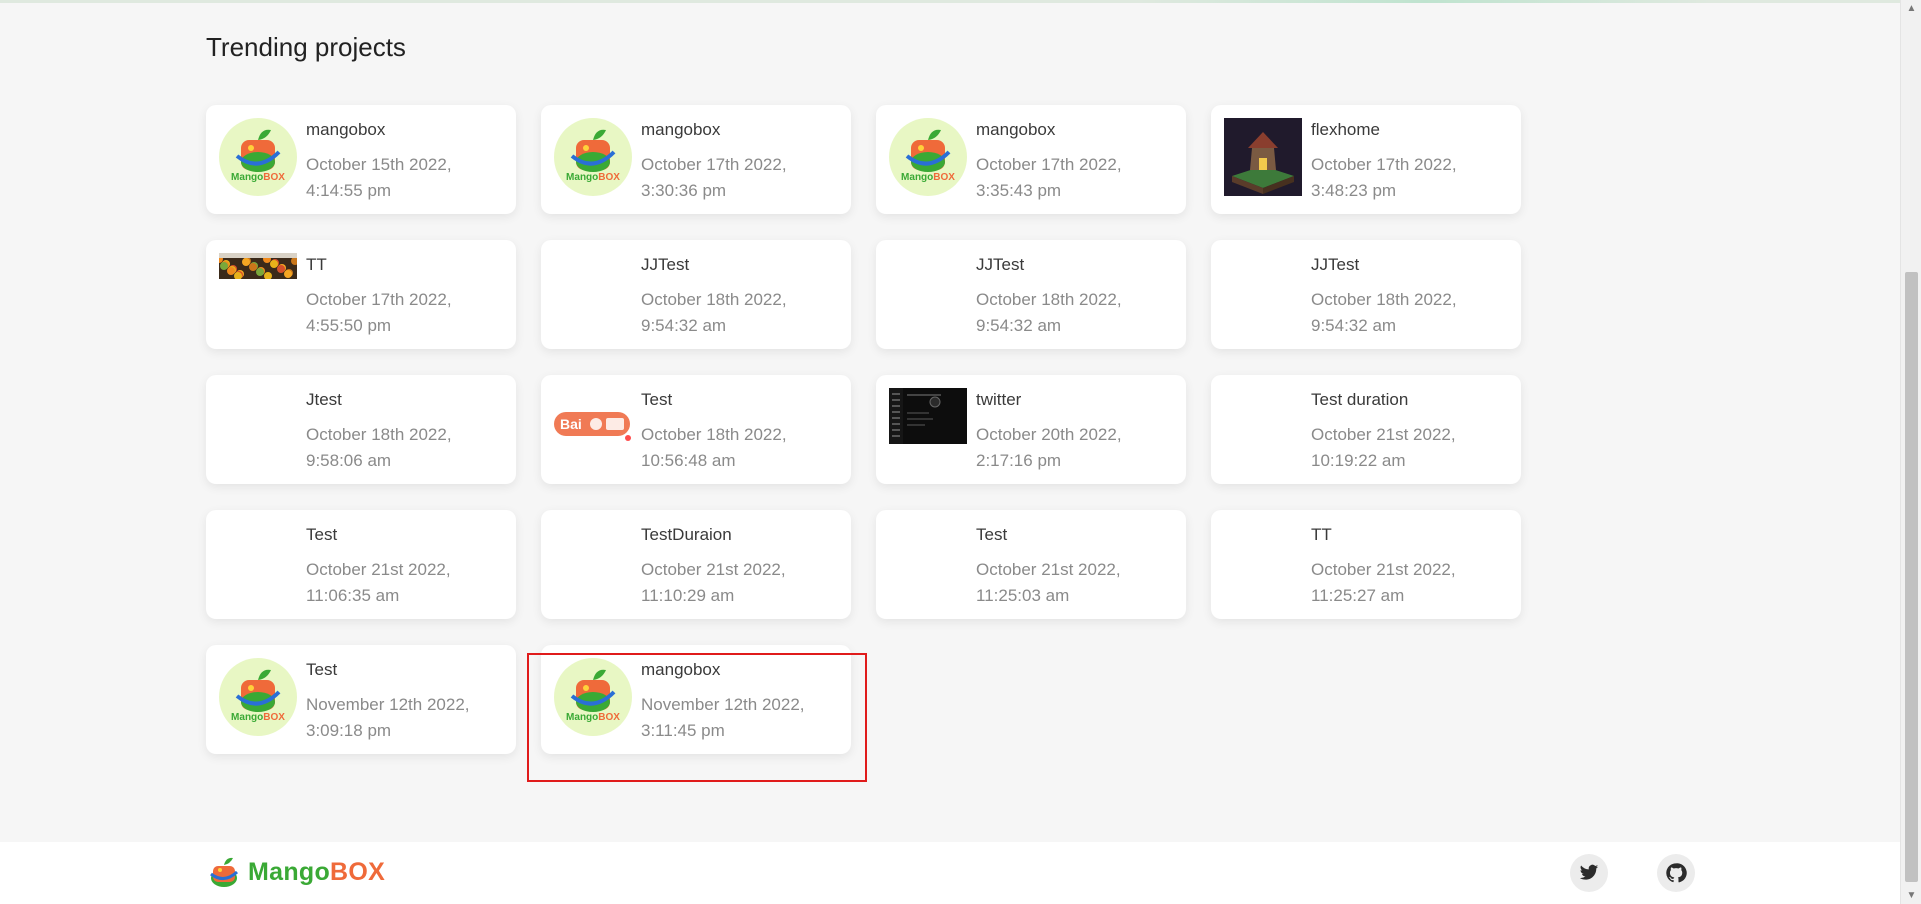 The height and width of the screenshot is (904, 1921). I want to click on footer-brand-text: MangoBOX, so click(317, 871).